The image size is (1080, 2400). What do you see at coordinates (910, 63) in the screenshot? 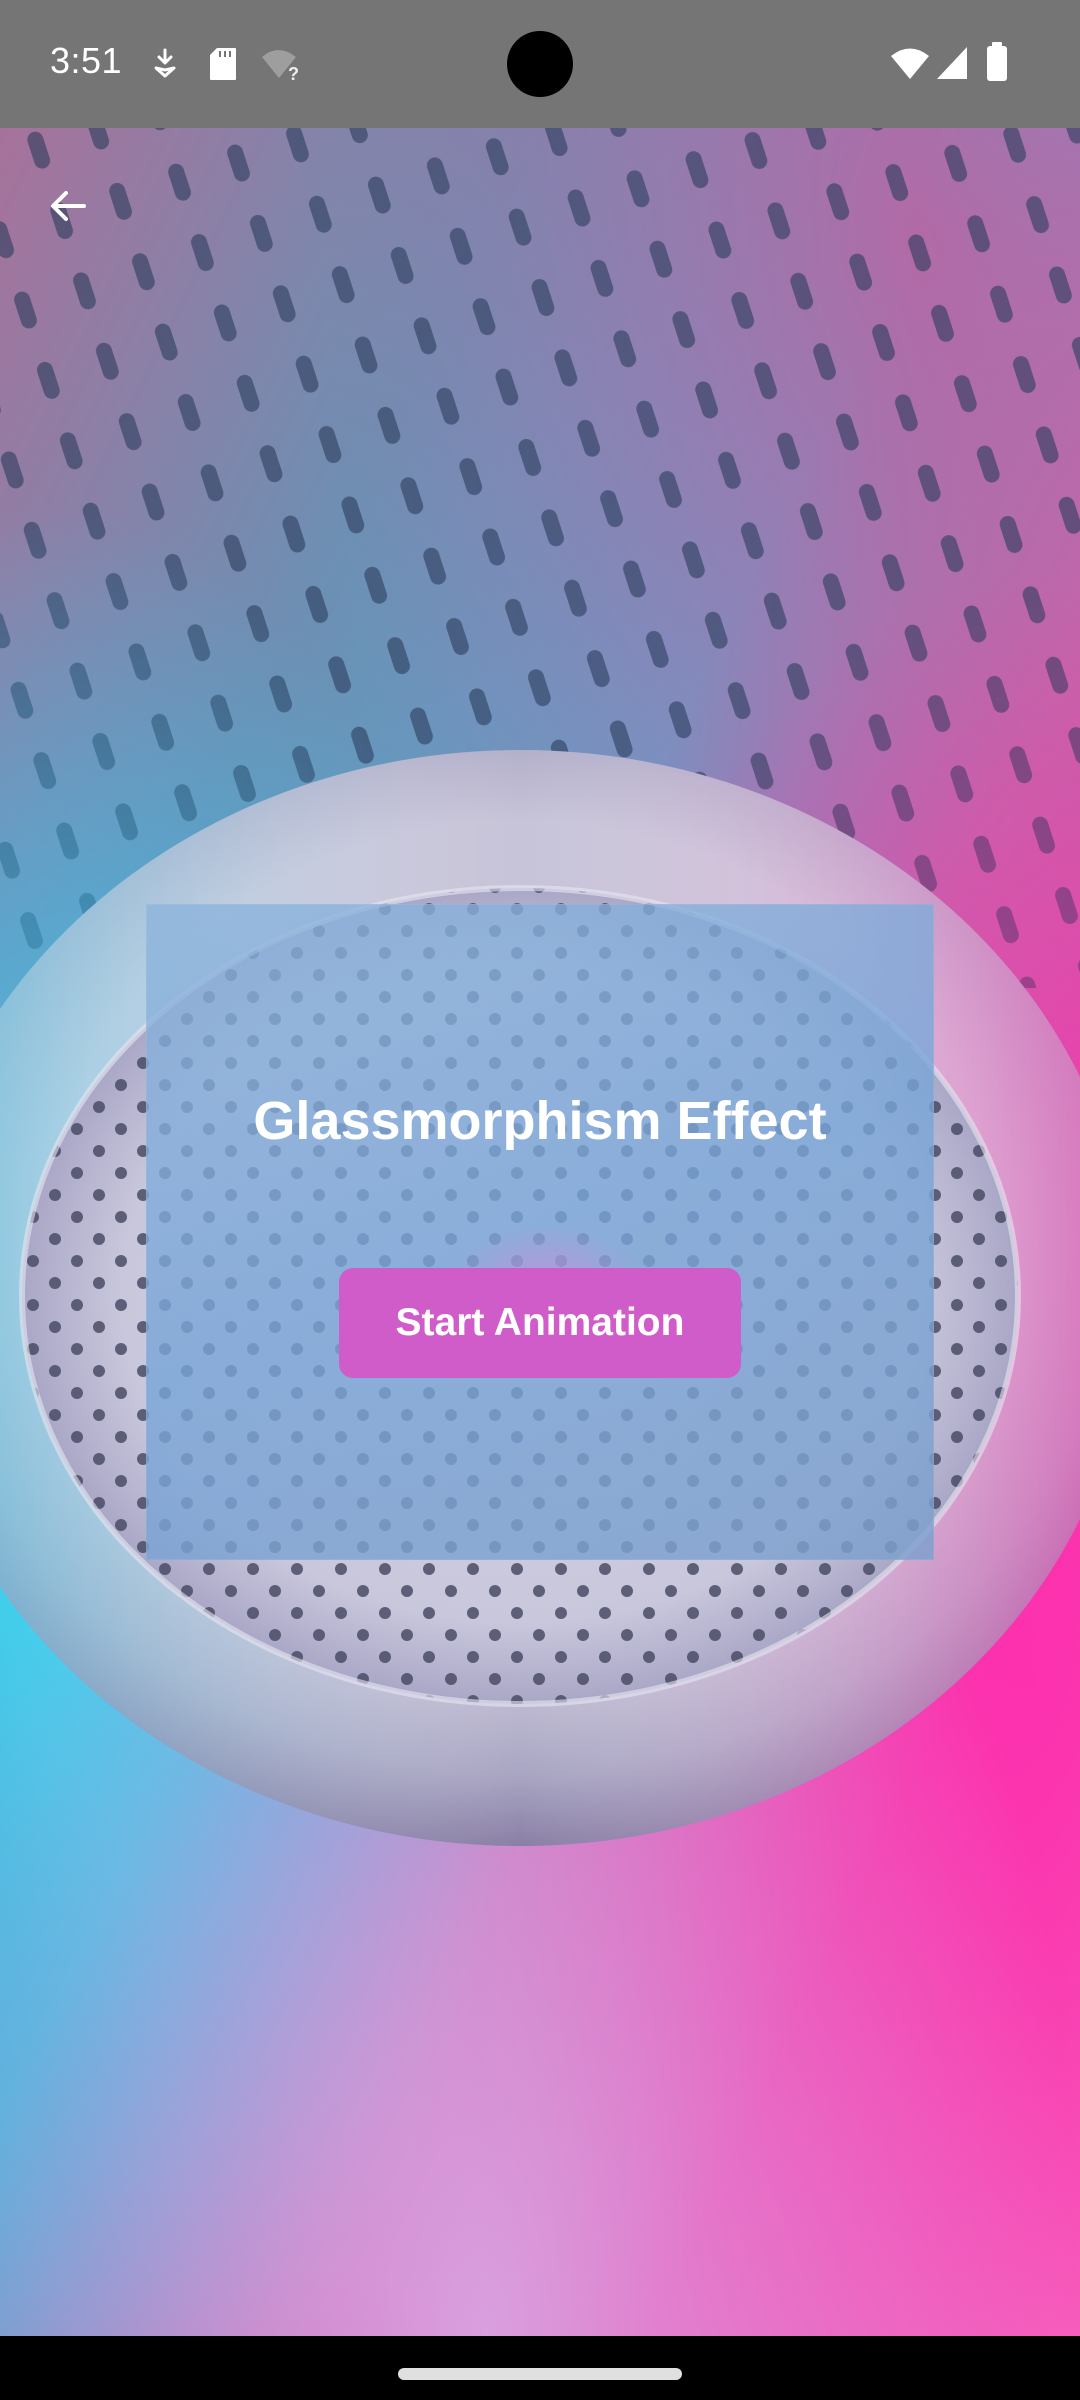
I see `wifi-icon` at bounding box center [910, 63].